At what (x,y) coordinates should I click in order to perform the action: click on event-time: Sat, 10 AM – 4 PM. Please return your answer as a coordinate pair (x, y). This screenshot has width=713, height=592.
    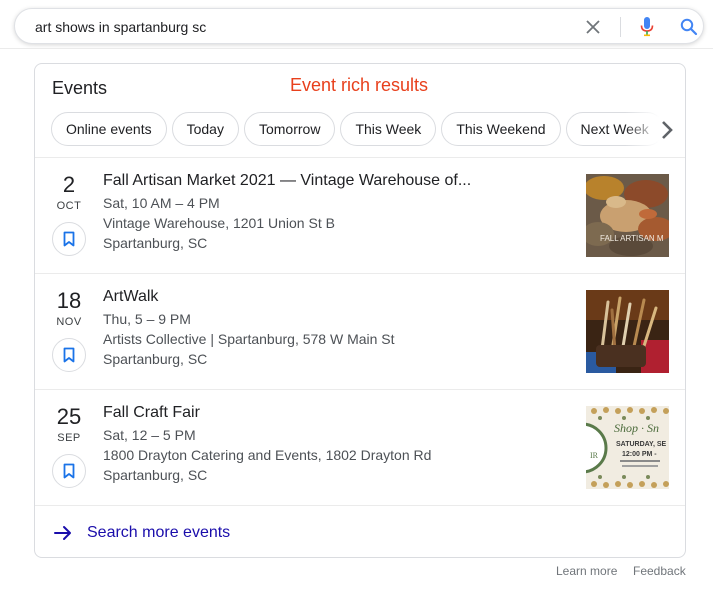
    Looking at the image, I should click on (161, 203).